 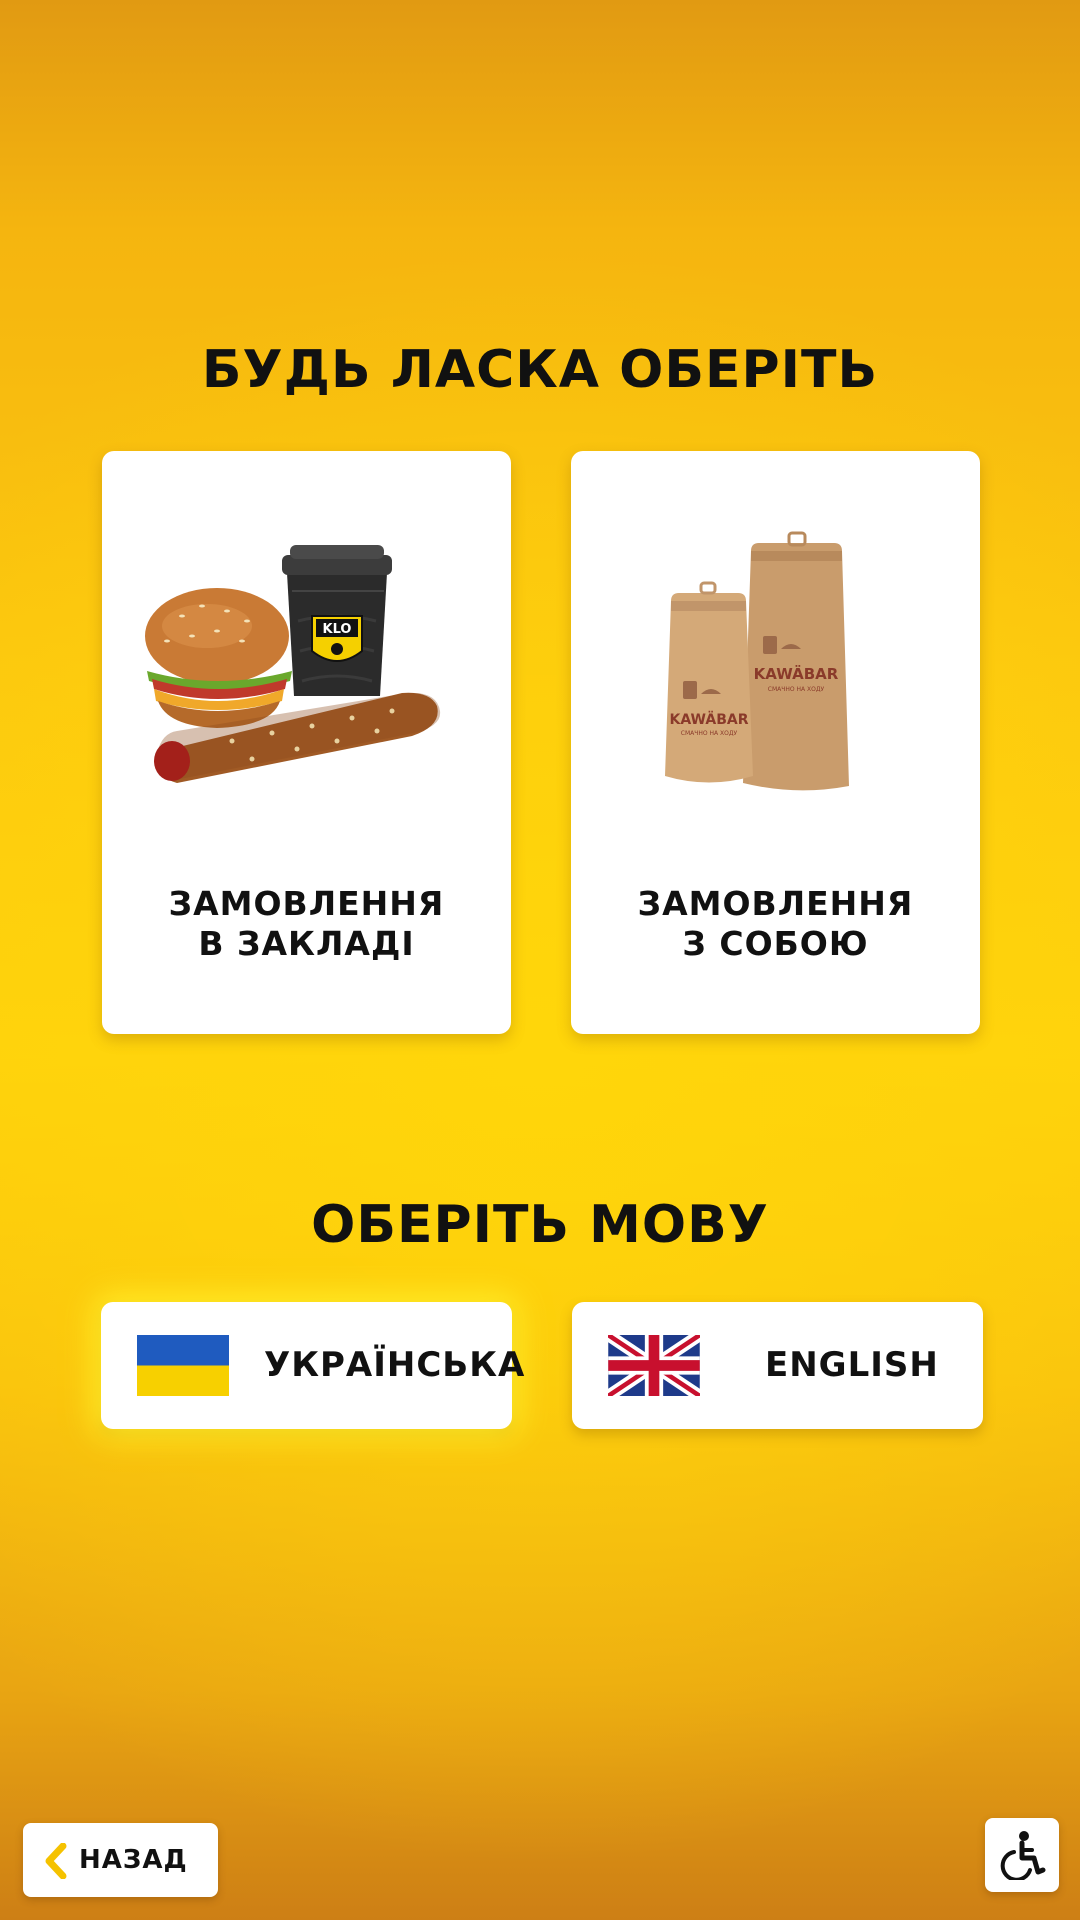 I want to click on food-combo-image: KLO, so click(x=293, y=664).